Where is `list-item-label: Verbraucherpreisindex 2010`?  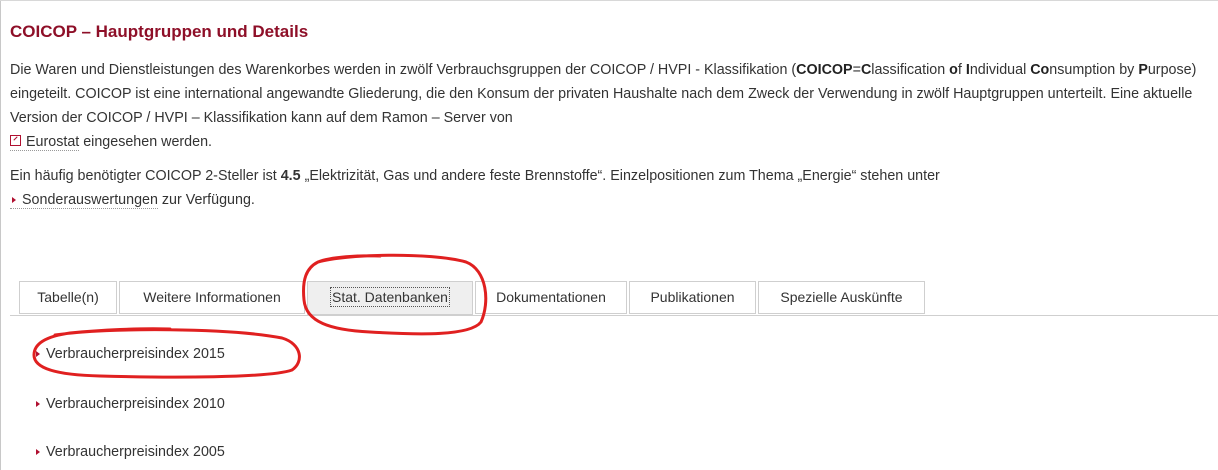
list-item-label: Verbraucherpreisindex 2010 is located at coordinates (135, 404).